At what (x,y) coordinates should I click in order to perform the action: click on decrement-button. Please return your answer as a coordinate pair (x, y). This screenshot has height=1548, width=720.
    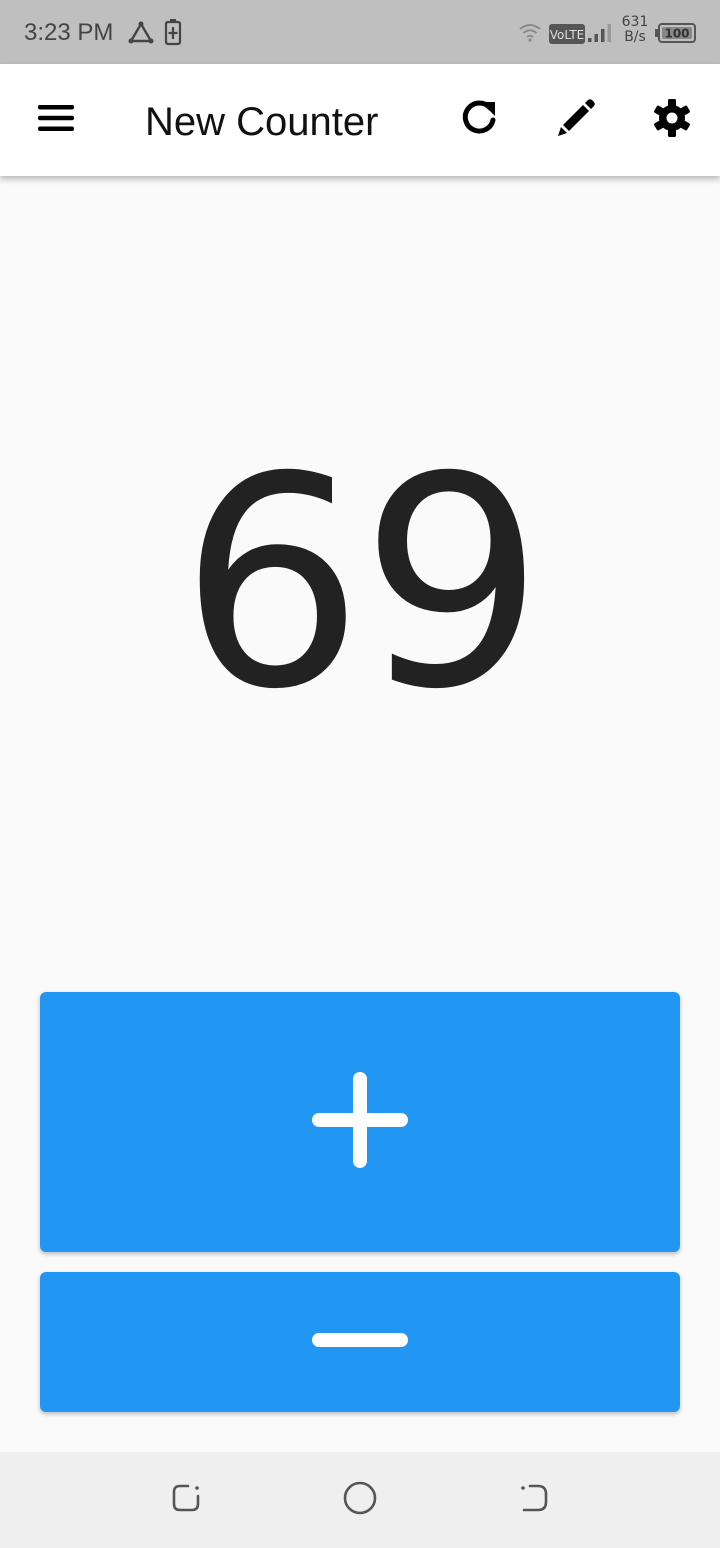
    Looking at the image, I should click on (360, 1342).